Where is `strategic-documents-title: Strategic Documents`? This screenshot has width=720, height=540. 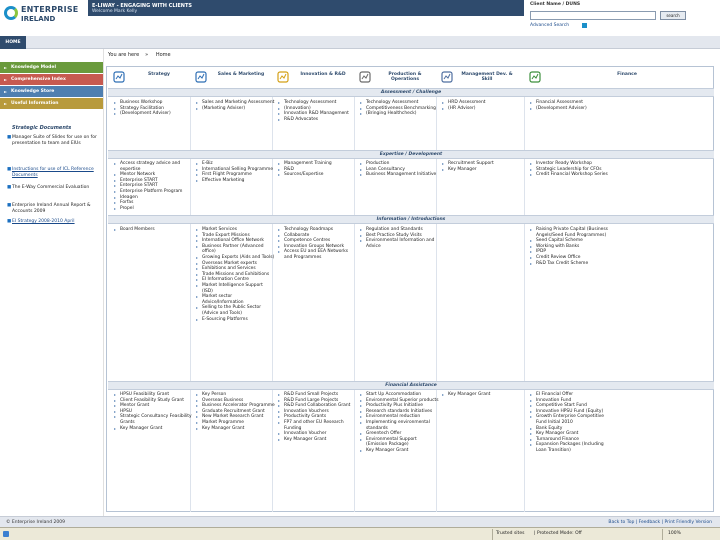
strategic-documents-title: Strategic Documents is located at coordinates (42, 128).